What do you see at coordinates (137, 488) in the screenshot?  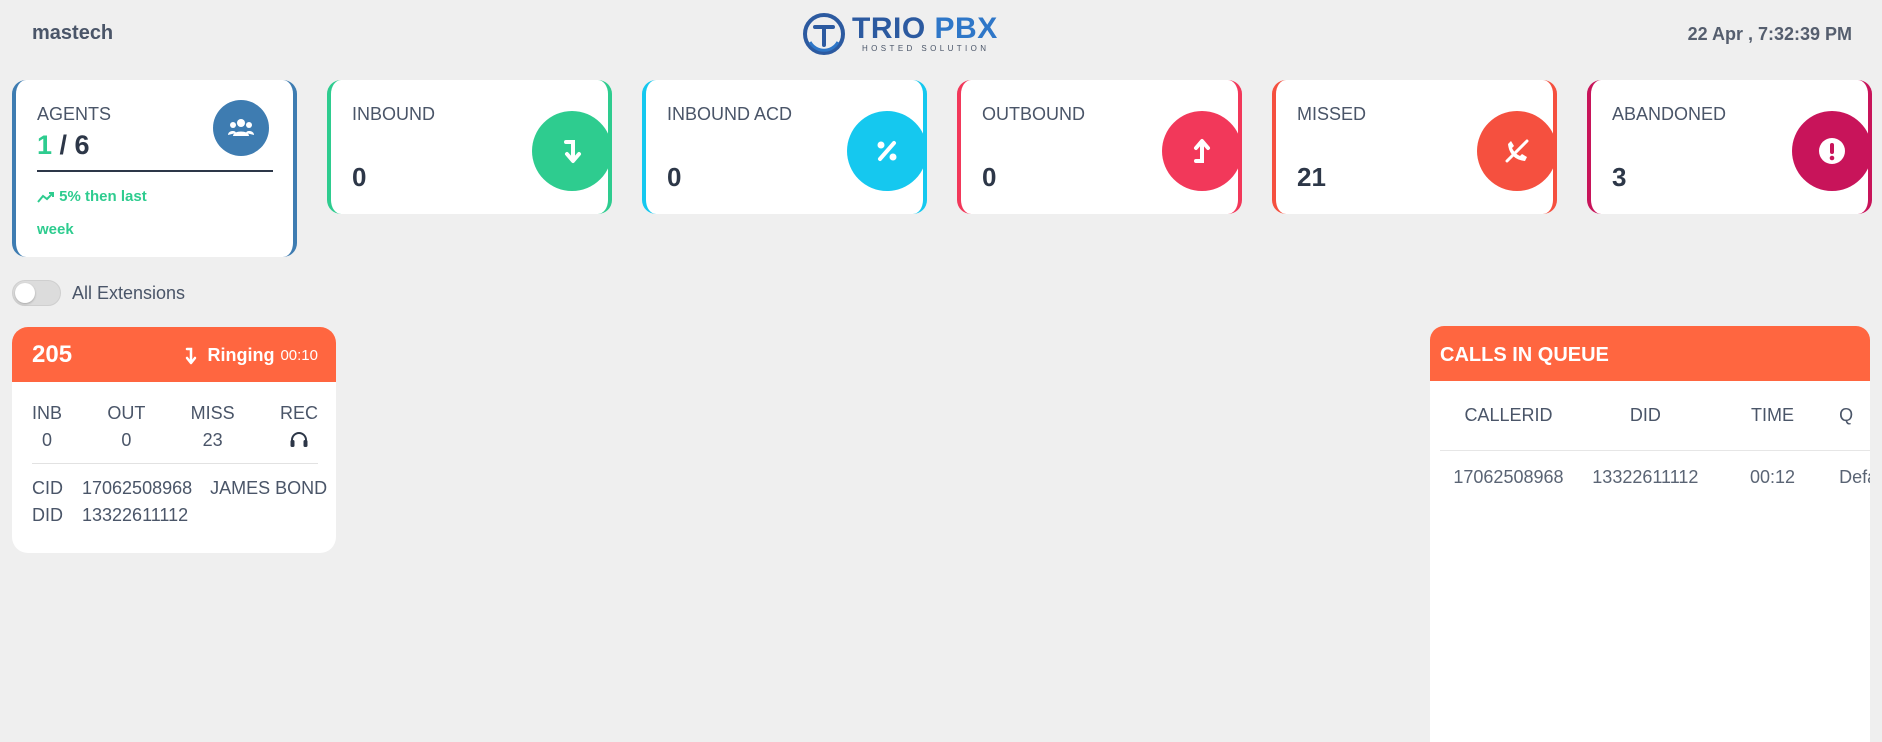 I see `cid-value: 17062508968` at bounding box center [137, 488].